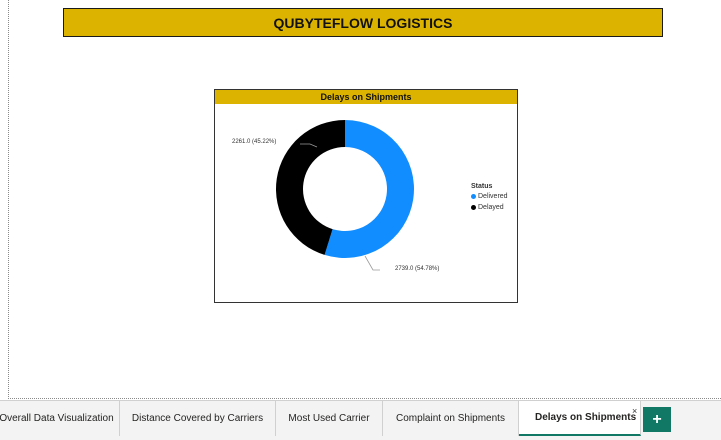 This screenshot has height=440, width=721. What do you see at coordinates (198, 418) in the screenshot?
I see `tab-distance-covered-by-carriers: Distance Covered by Carriers` at bounding box center [198, 418].